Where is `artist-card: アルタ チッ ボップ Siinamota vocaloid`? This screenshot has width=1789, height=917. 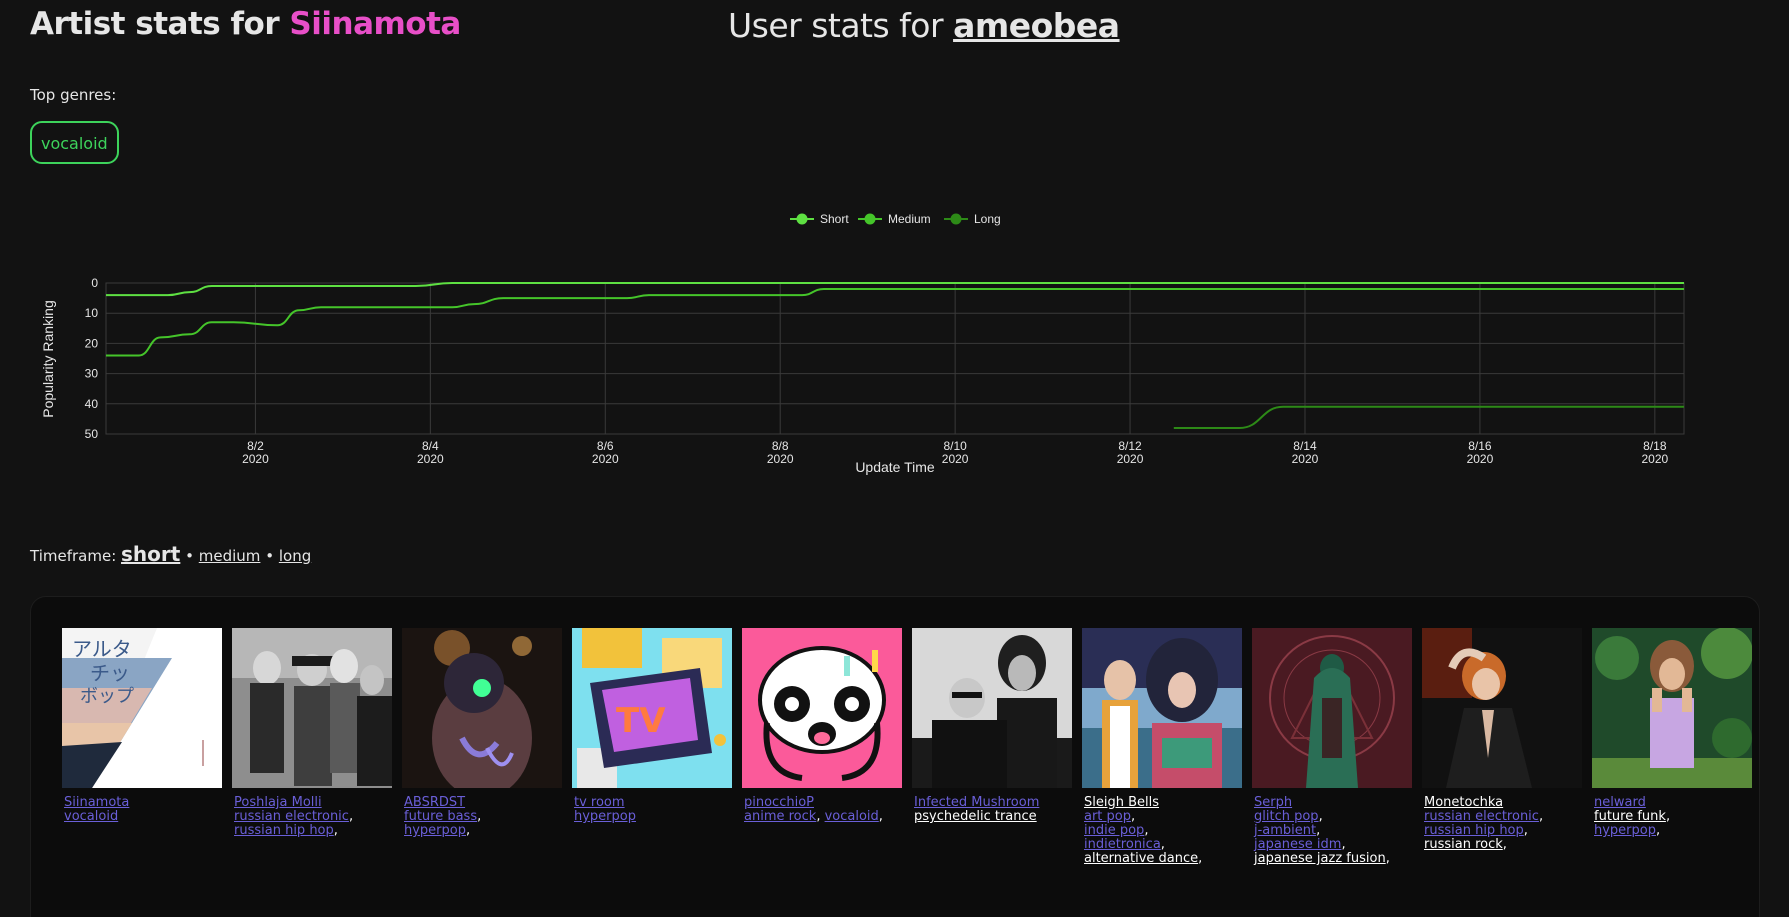
artist-card: アルタ チッ ボップ Siinamota vocaloid is located at coordinates (142, 726).